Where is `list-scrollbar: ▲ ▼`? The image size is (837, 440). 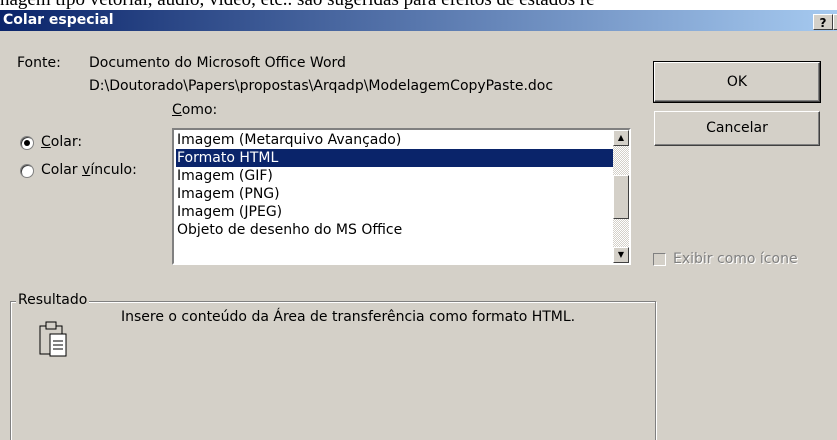
list-scrollbar: ▲ ▼ is located at coordinates (621, 196).